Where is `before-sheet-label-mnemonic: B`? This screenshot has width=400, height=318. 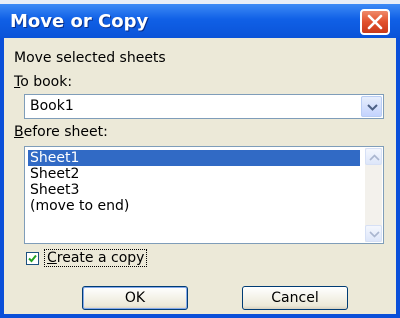
before-sheet-label-mnemonic: B is located at coordinates (19, 132).